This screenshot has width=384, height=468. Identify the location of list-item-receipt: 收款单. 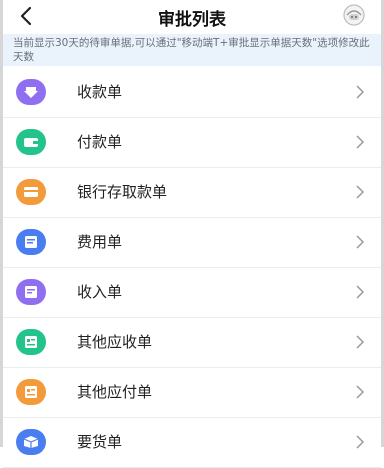
(192, 93).